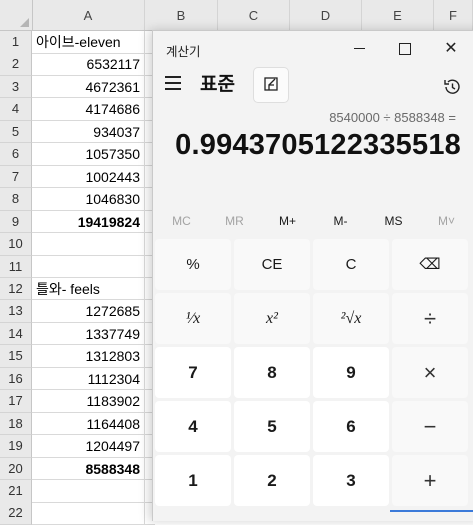  I want to click on clear-entry-button: CE, so click(272, 264).